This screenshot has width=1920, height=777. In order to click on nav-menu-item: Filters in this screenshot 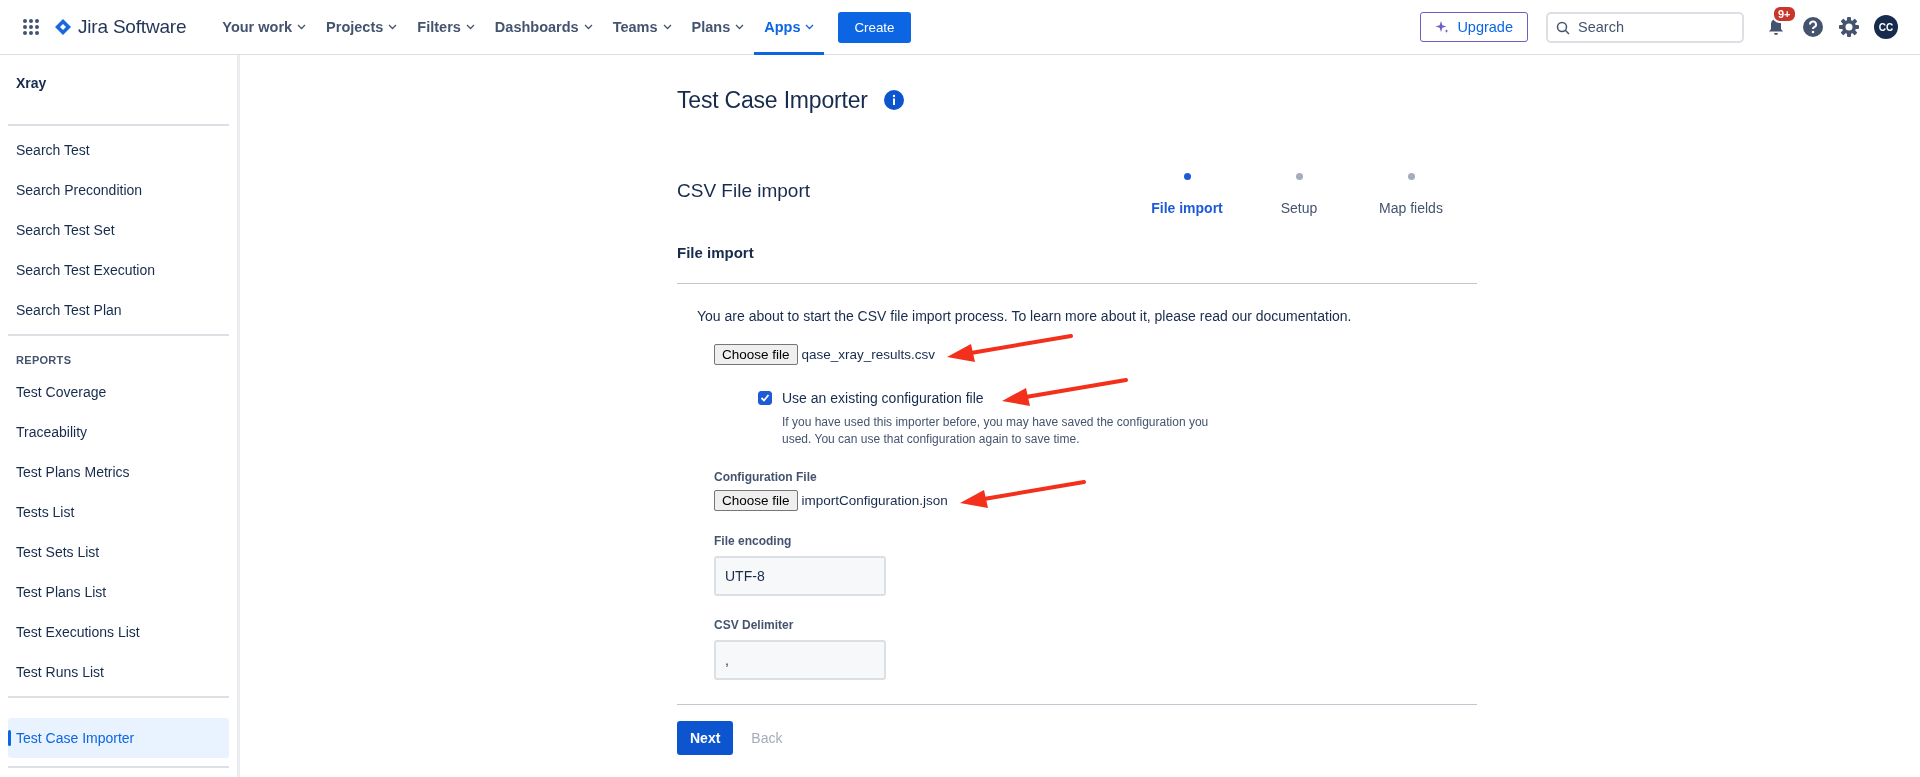, I will do `click(446, 27)`.